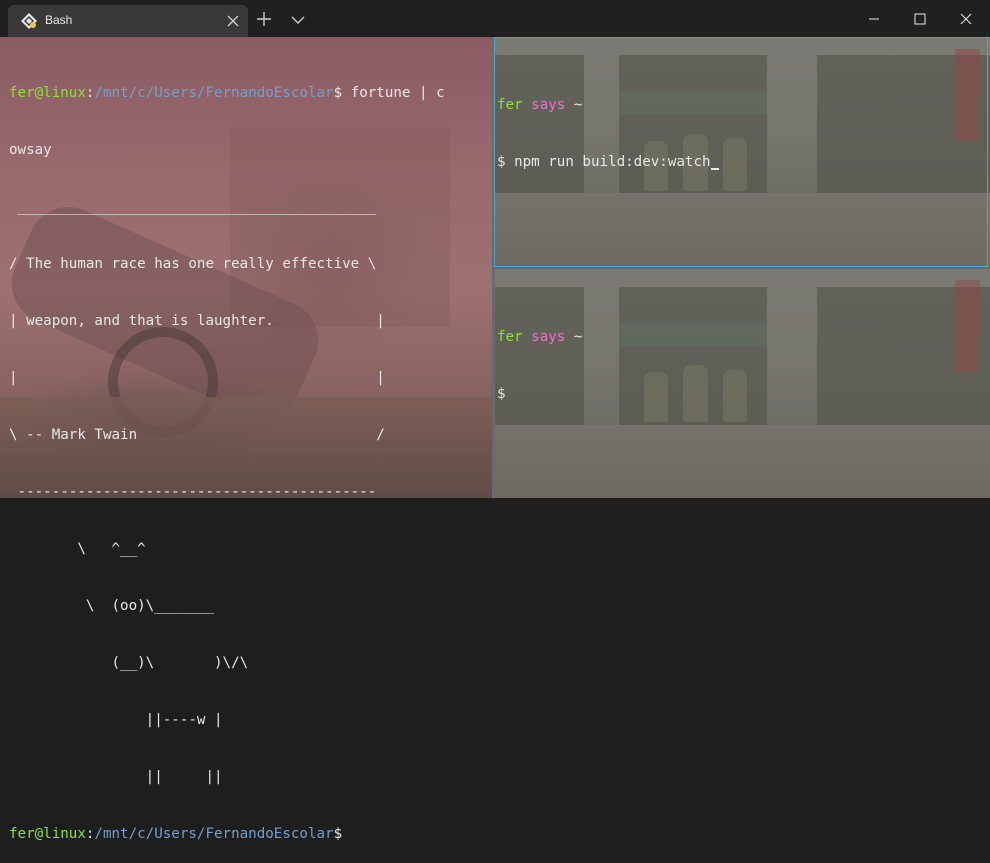 The image size is (990, 863). Describe the element at coordinates (539, 394) in the screenshot. I see `command-line: $` at that location.